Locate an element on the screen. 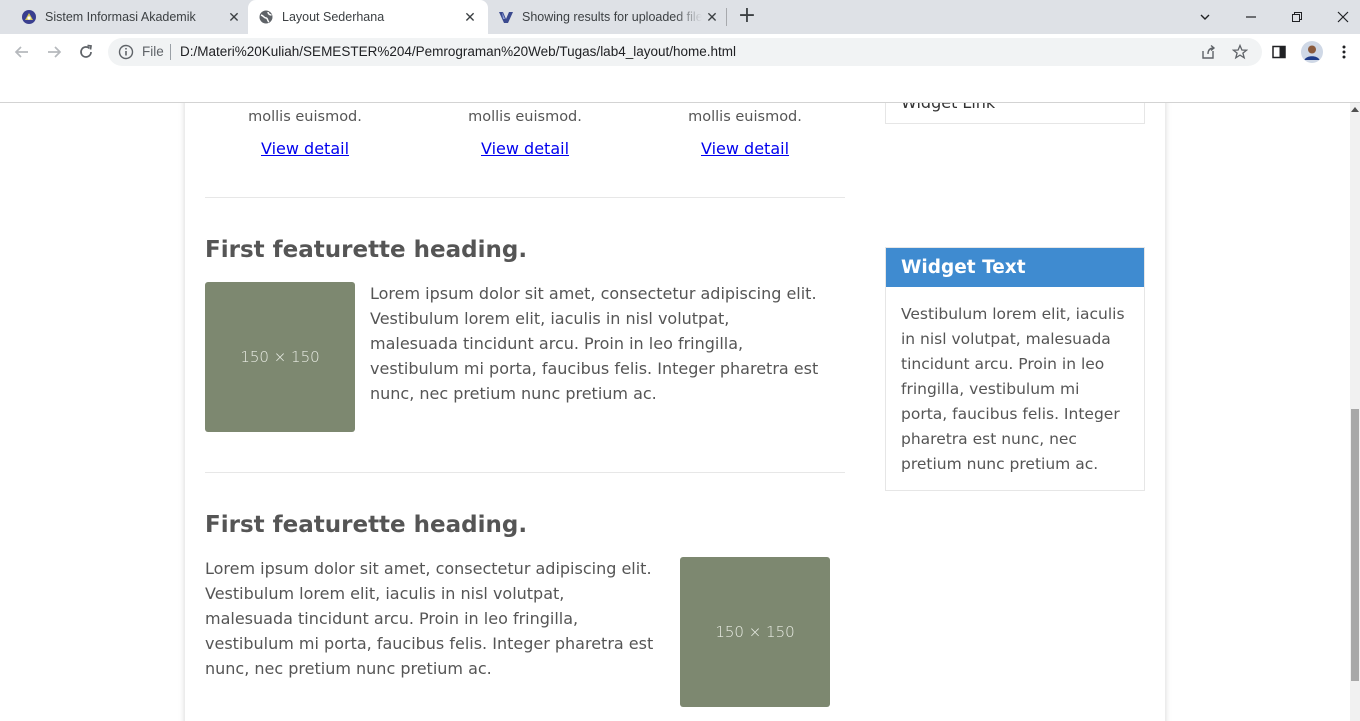 The height and width of the screenshot is (721, 1360). widget-link: Widget Link is located at coordinates (948, 107).